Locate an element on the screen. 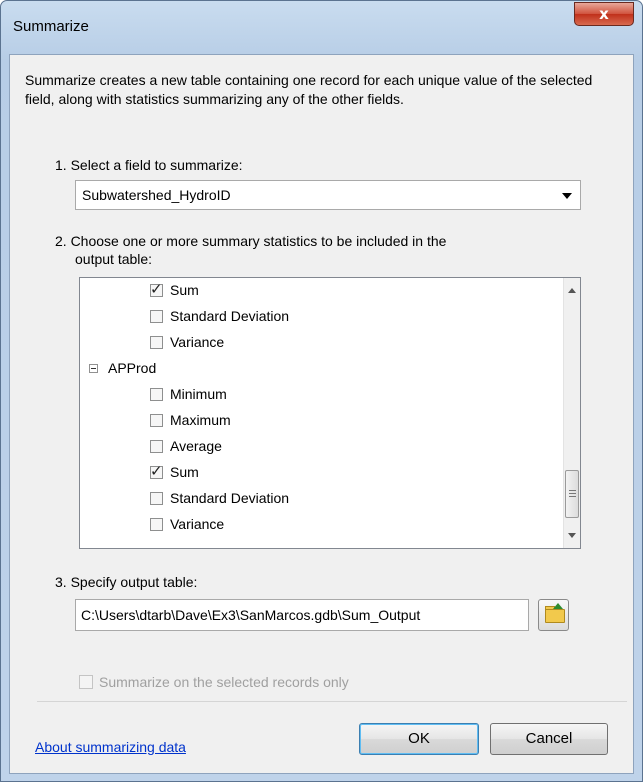 Image resolution: width=643 pixels, height=782 pixels. browse-button is located at coordinates (553, 615).